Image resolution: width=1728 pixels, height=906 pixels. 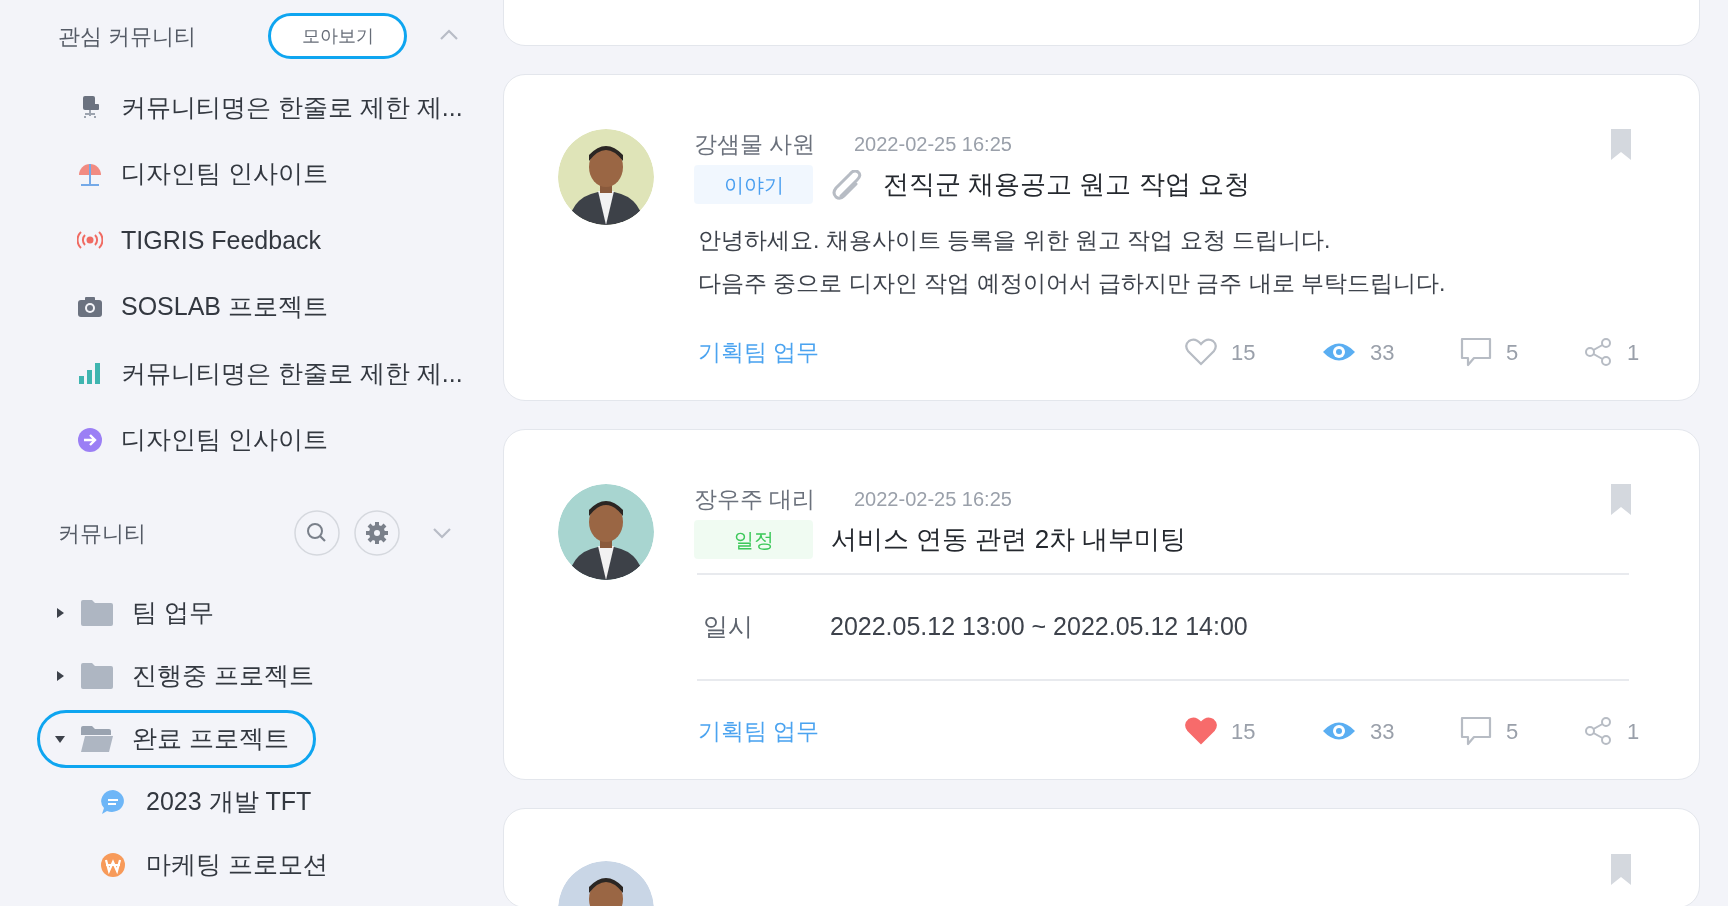 I want to click on post-title: 서비스 연동 관련 2차 내부미팅, so click(x=1009, y=539).